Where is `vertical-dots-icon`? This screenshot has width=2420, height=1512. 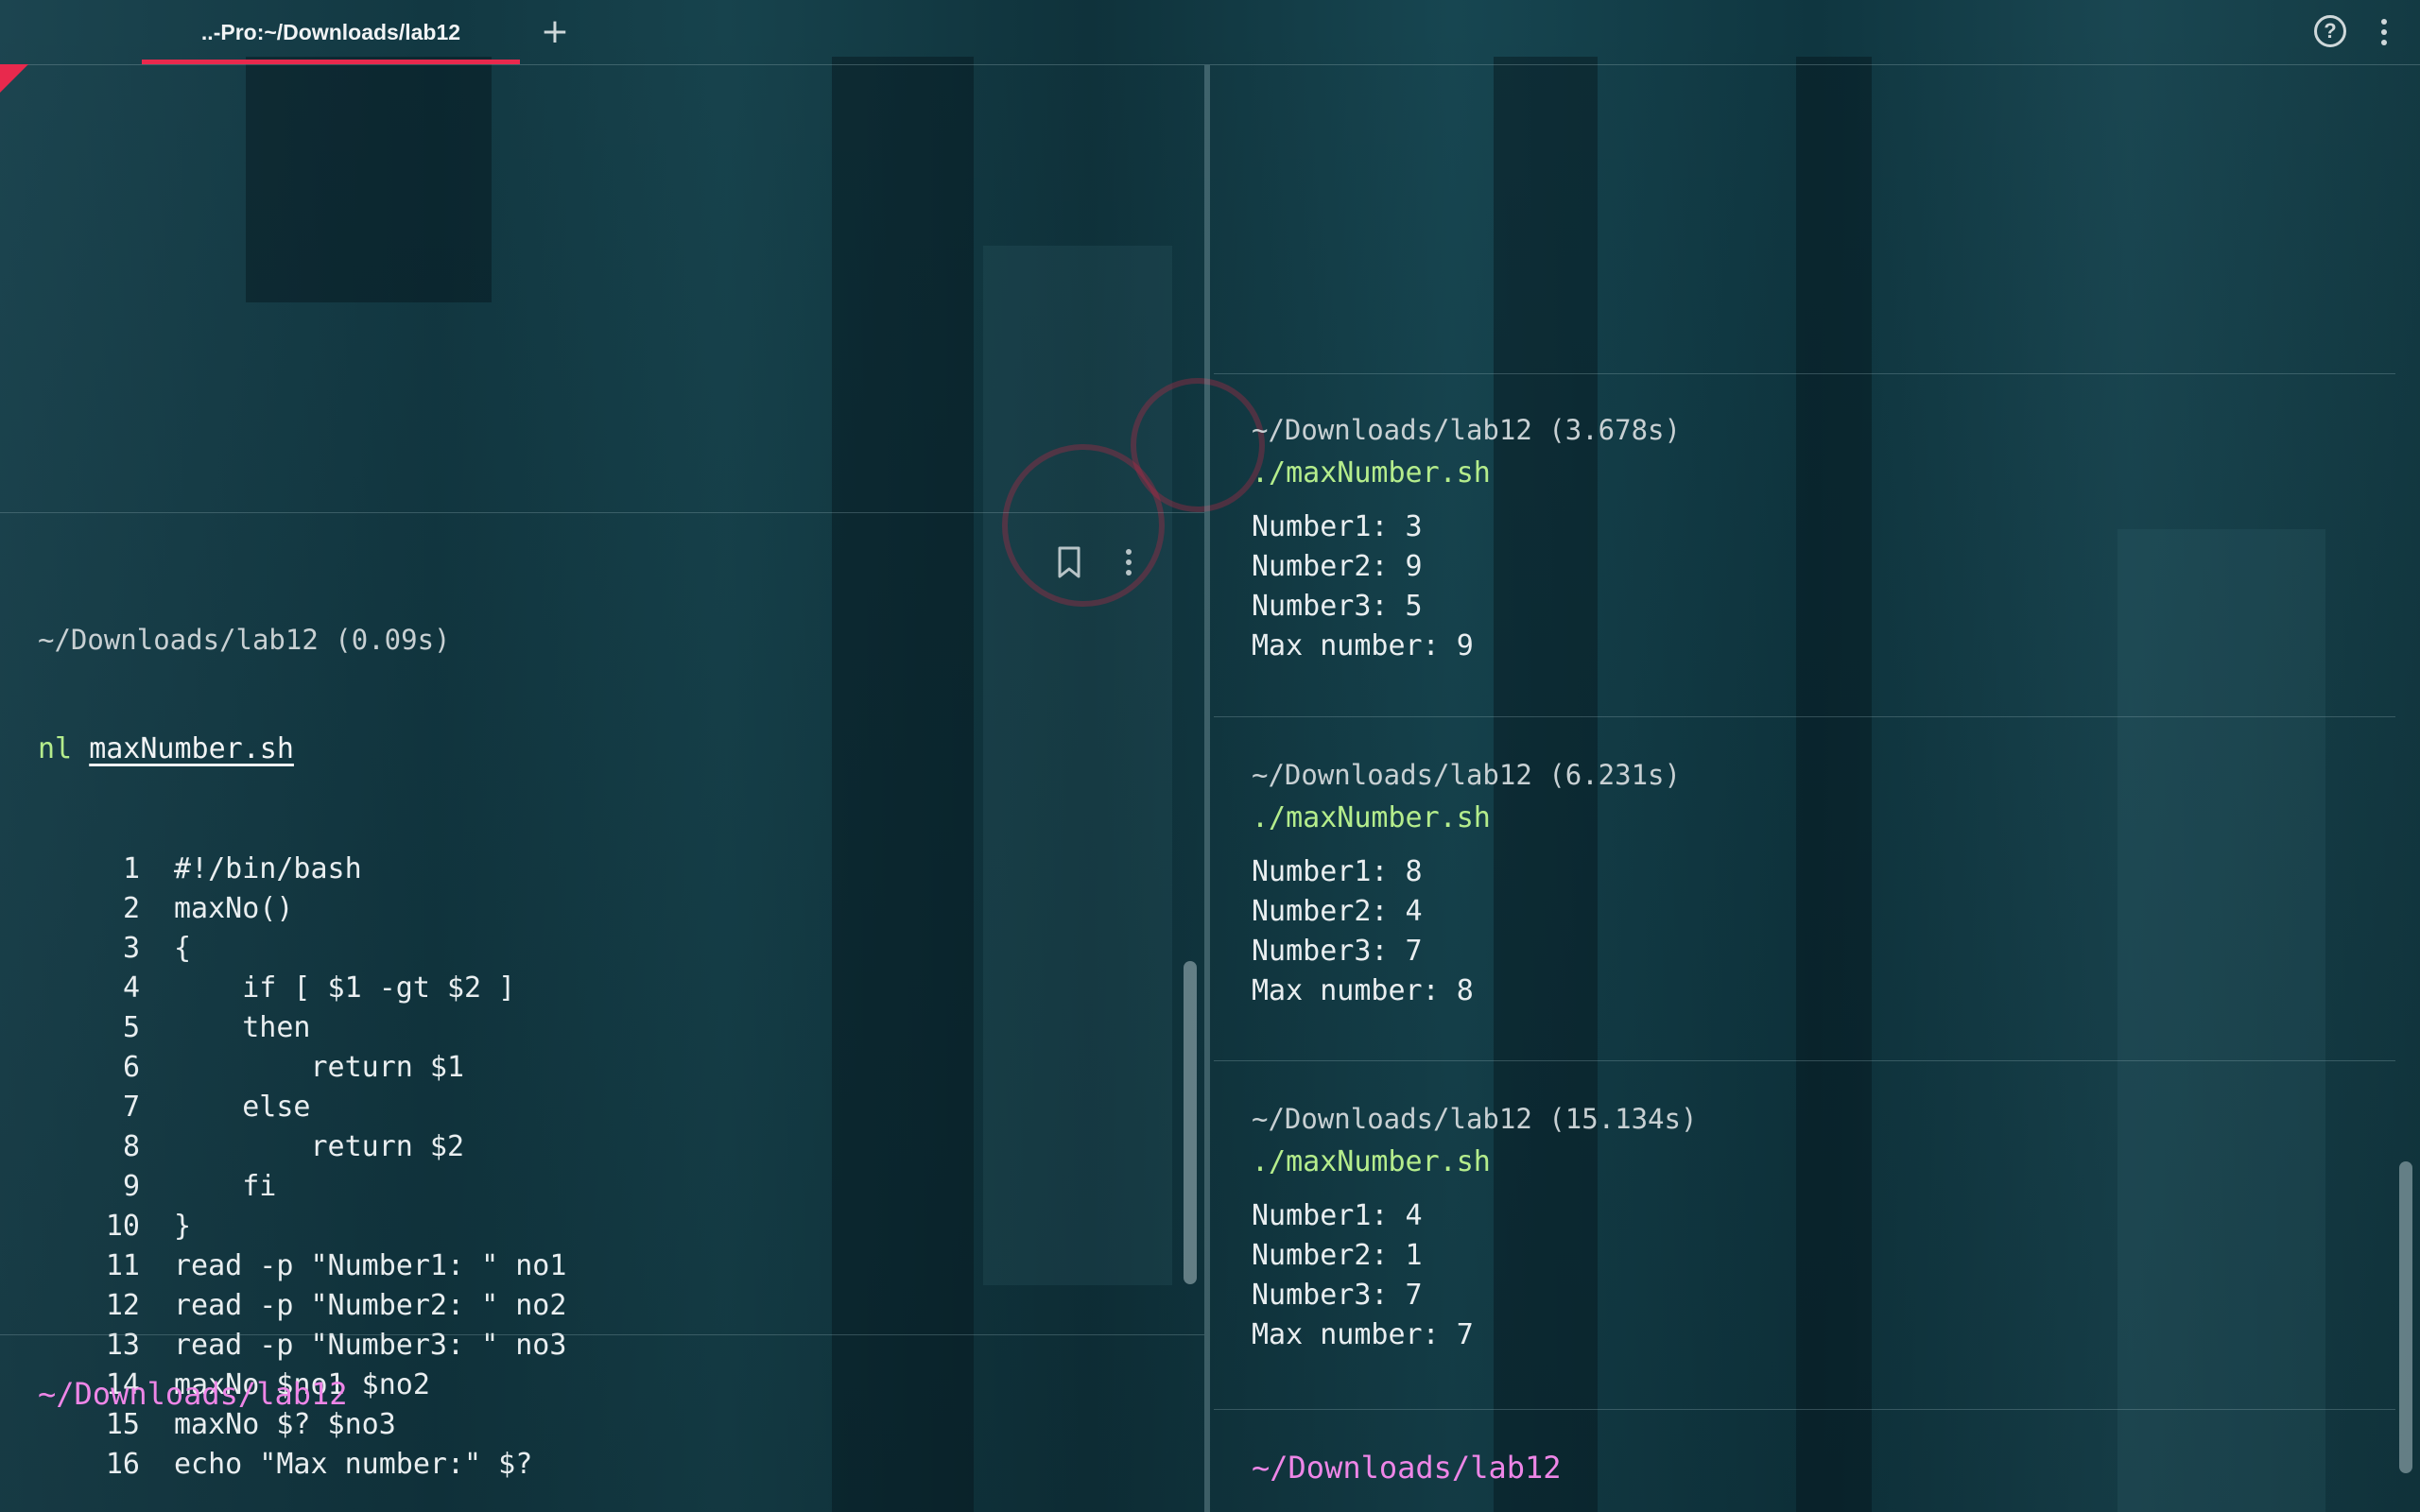 vertical-dots-icon is located at coordinates (2384, 32).